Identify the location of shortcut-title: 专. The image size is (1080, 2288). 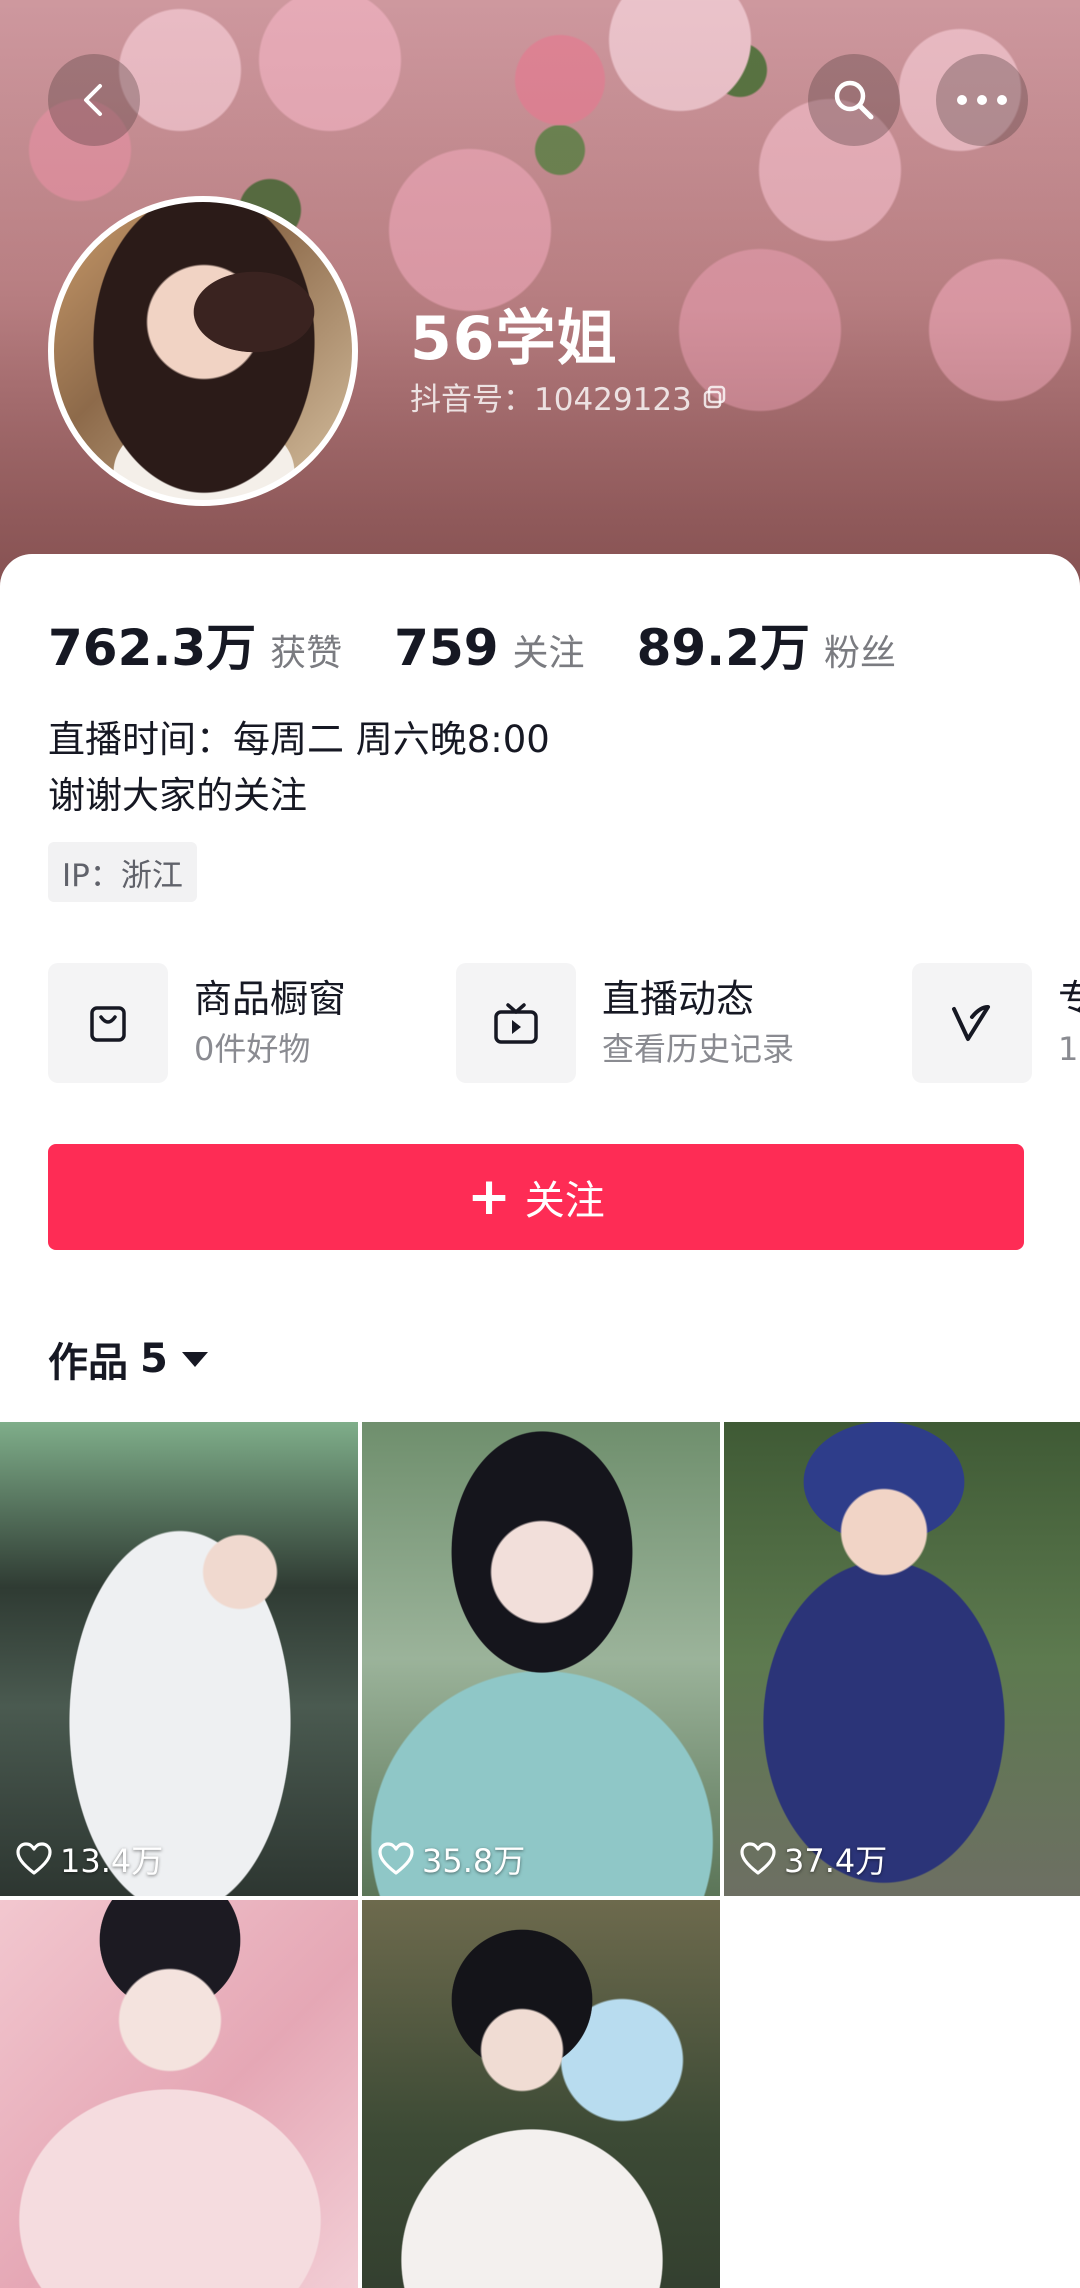
(1069, 999).